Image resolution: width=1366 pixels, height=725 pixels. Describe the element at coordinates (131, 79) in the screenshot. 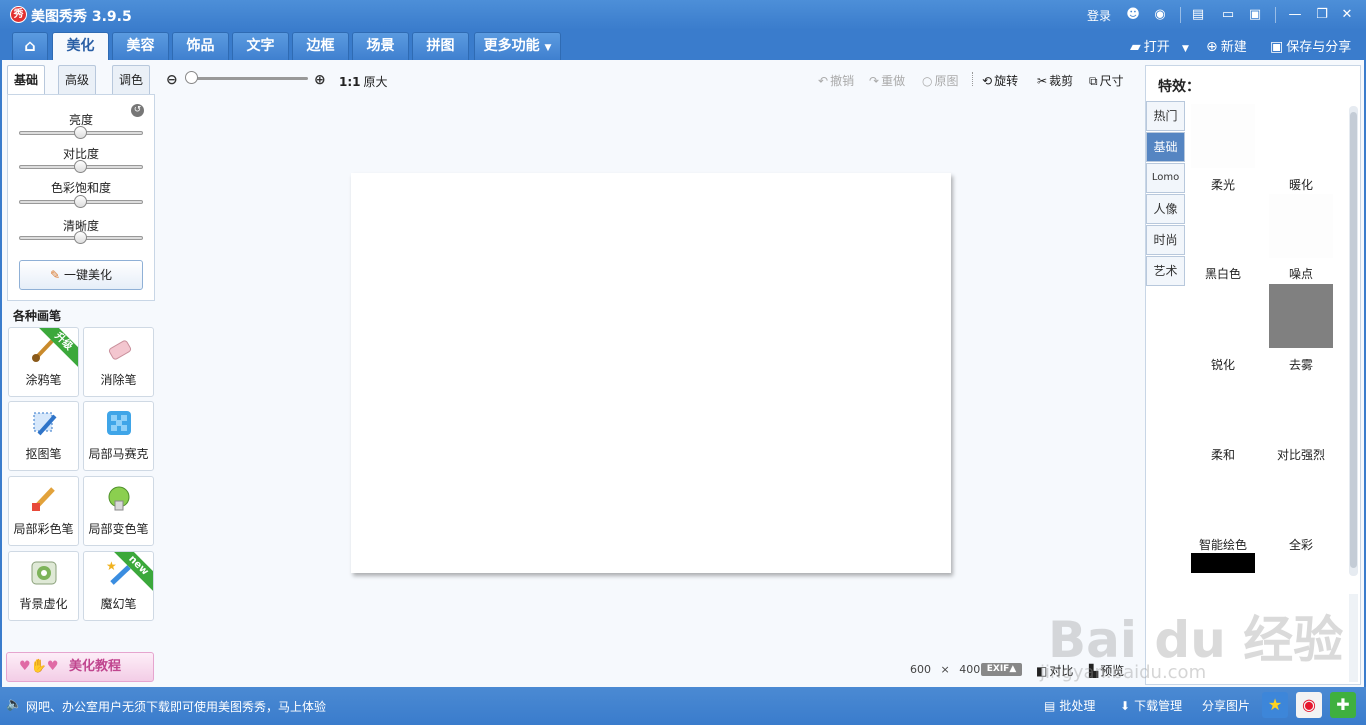

I see `tab-color-tune: 调色` at that location.